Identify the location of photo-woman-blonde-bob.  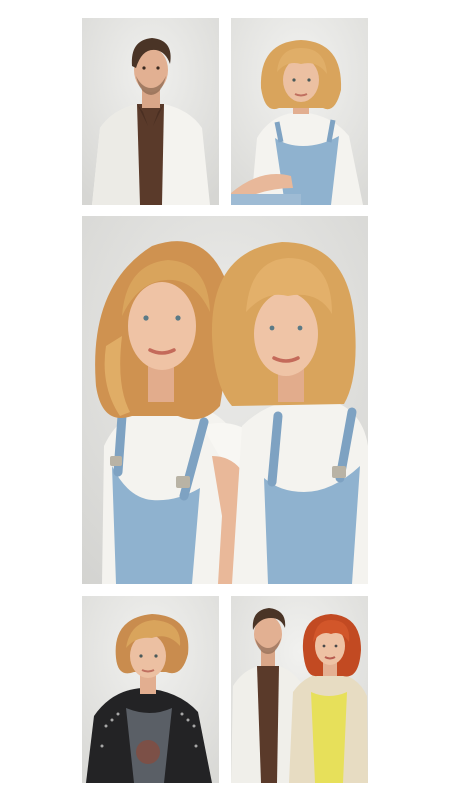
(299, 111).